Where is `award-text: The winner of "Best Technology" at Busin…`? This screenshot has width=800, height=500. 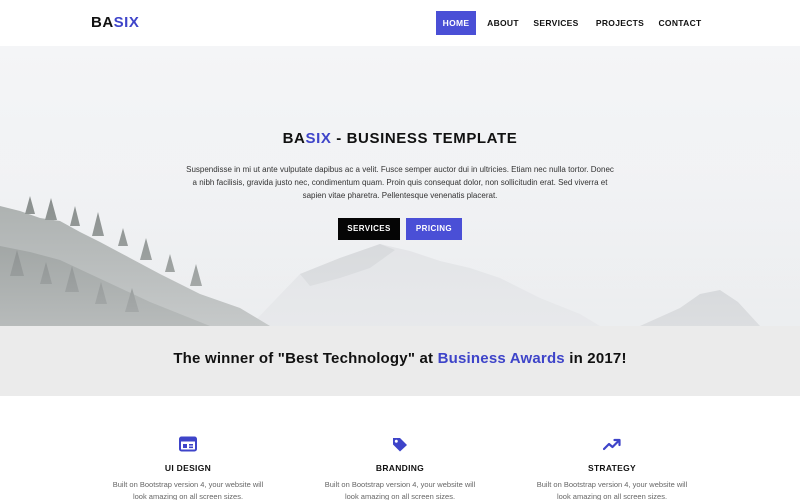 award-text: The winner of "Best Technology" at Busin… is located at coordinates (400, 358).